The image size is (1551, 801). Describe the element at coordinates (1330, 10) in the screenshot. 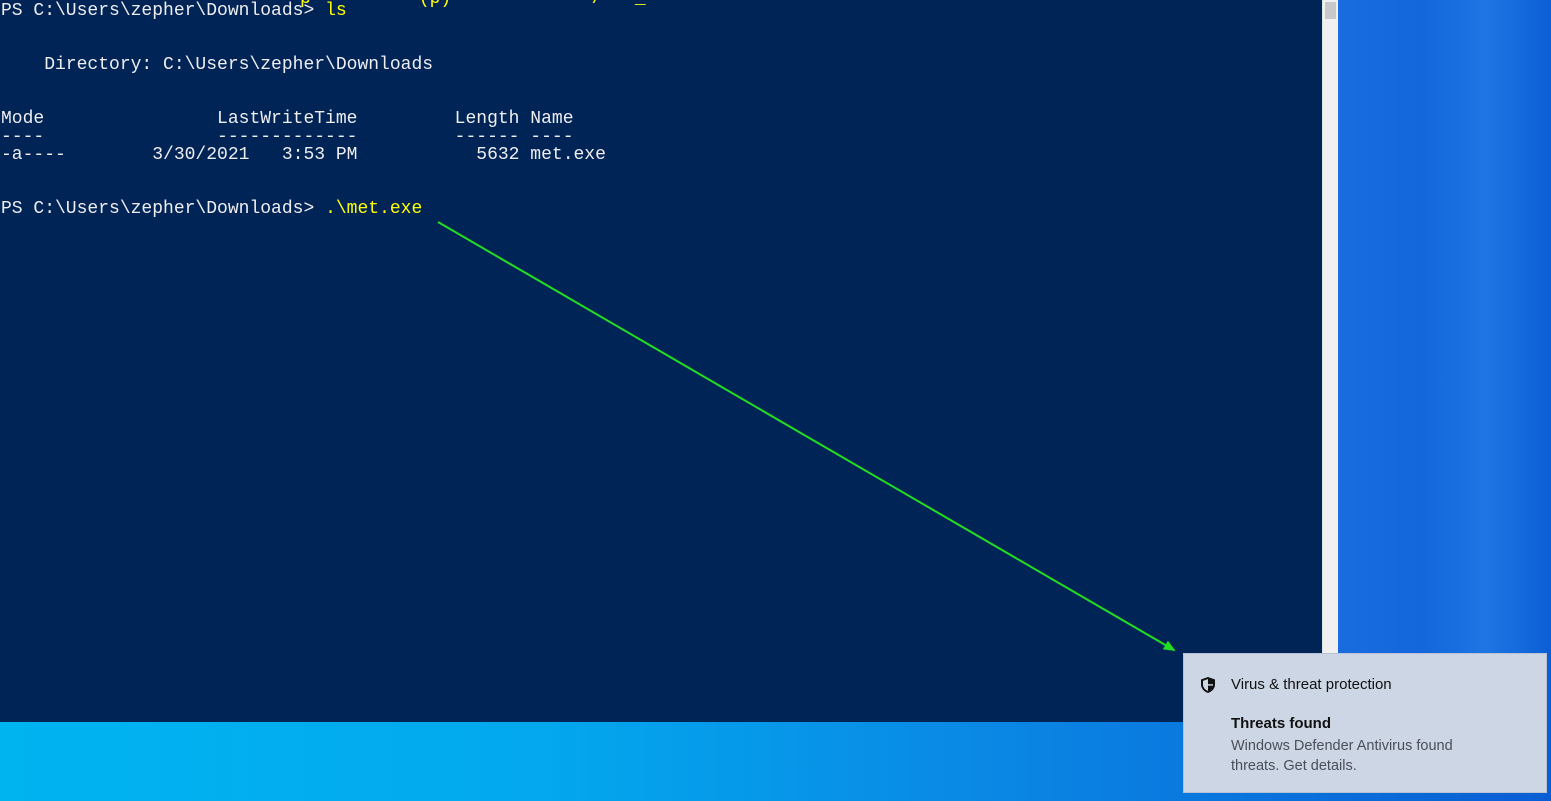

I see `scrollbar-thumb` at that location.